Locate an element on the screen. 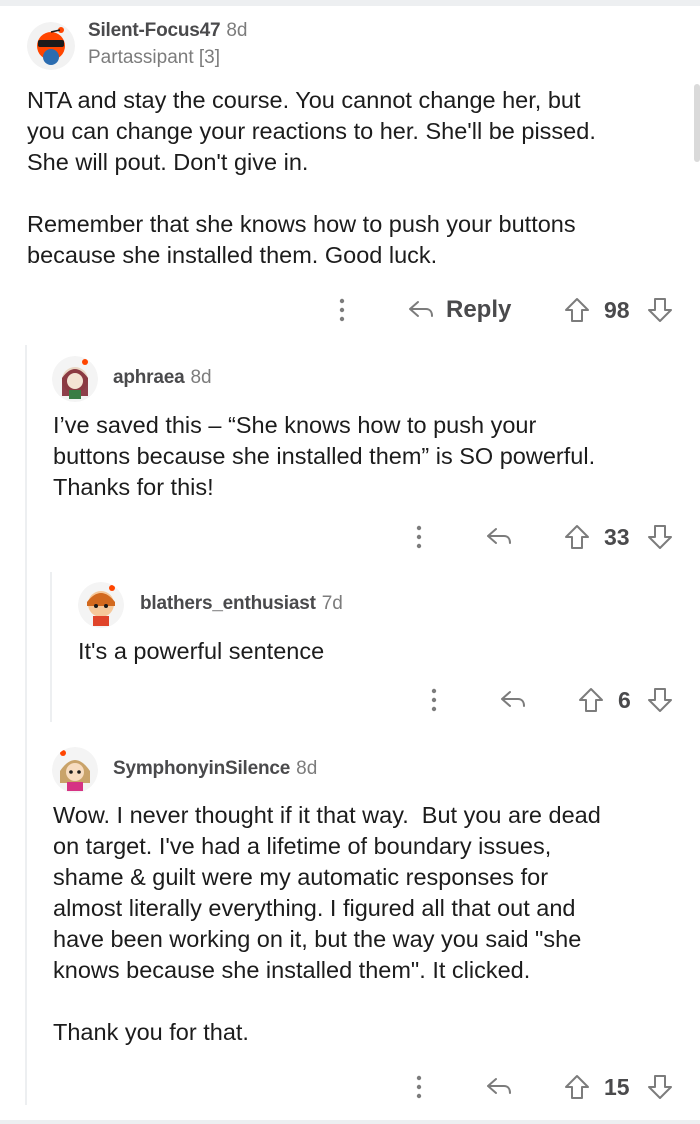  username: Silent-Focus47 is located at coordinates (154, 31).